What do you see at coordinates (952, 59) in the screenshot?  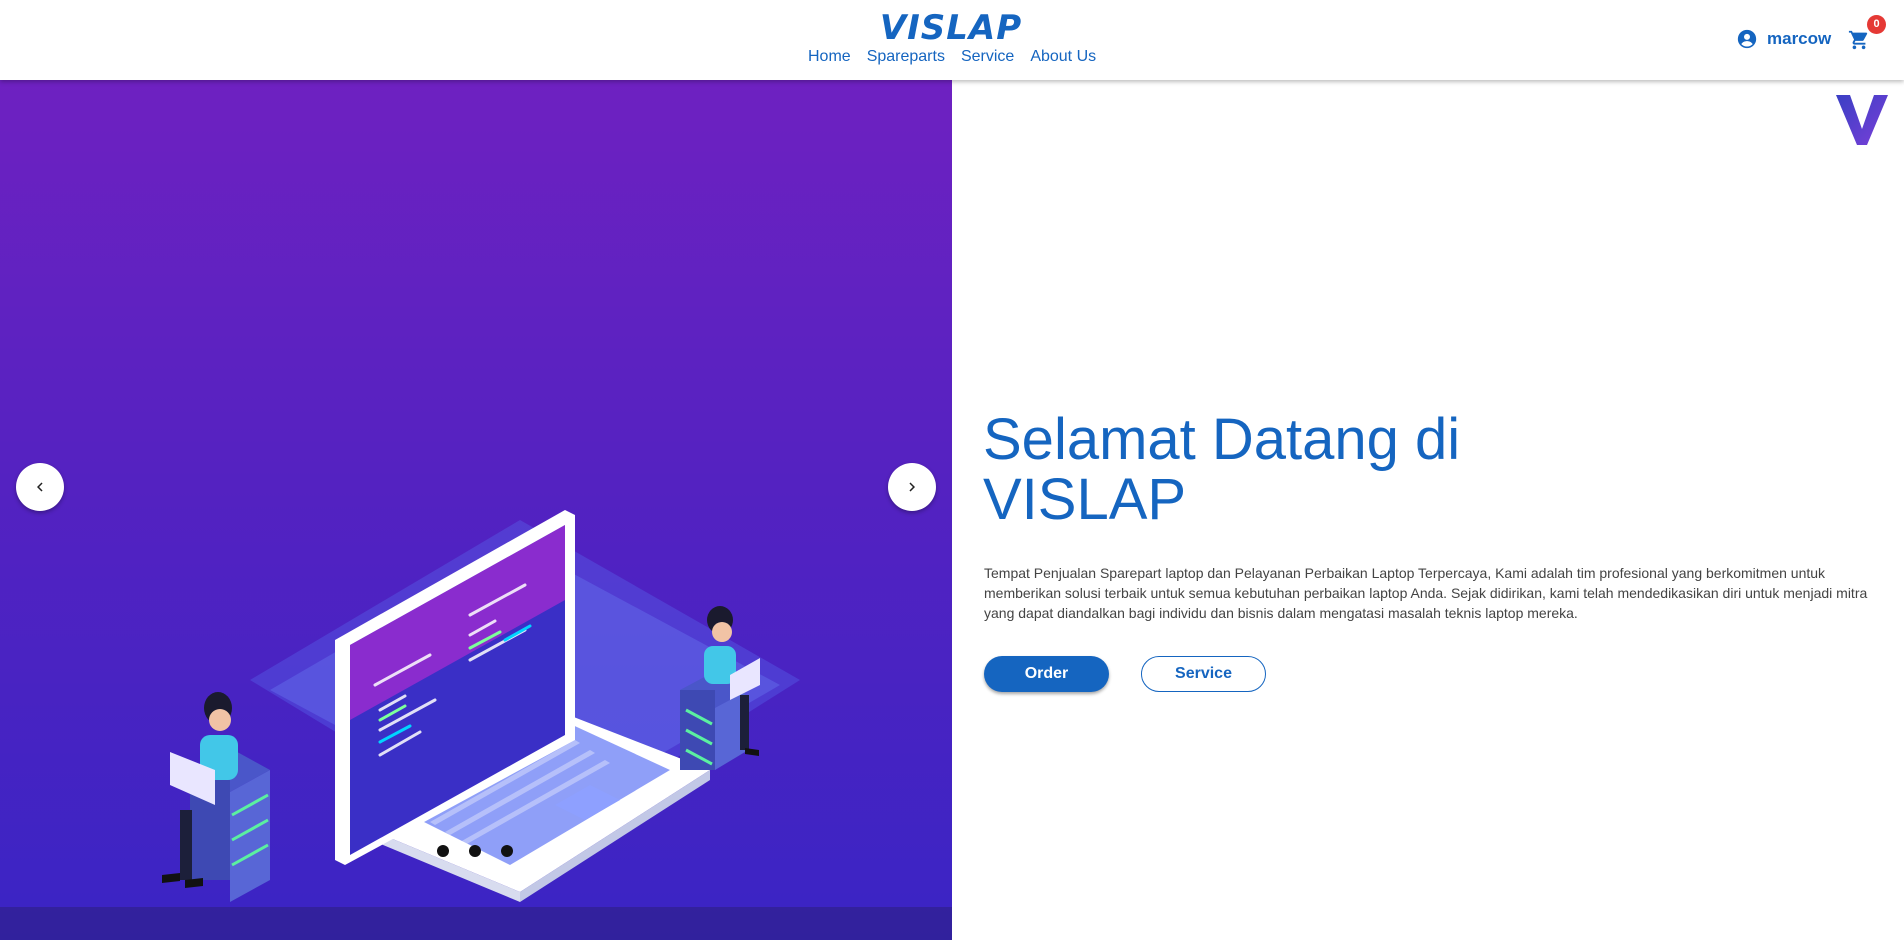 I see `main-nav: Home Spareparts Service About Us` at bounding box center [952, 59].